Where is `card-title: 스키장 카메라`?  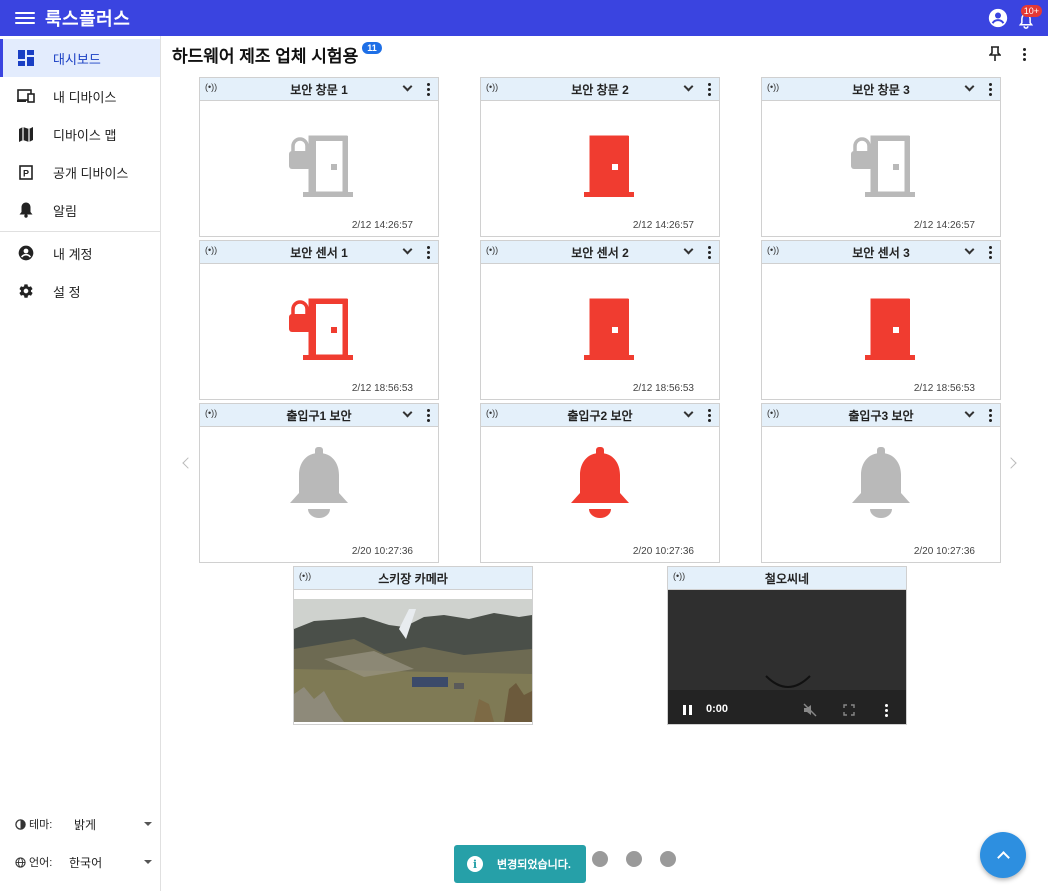
card-title: 스키장 카메라 is located at coordinates (413, 578).